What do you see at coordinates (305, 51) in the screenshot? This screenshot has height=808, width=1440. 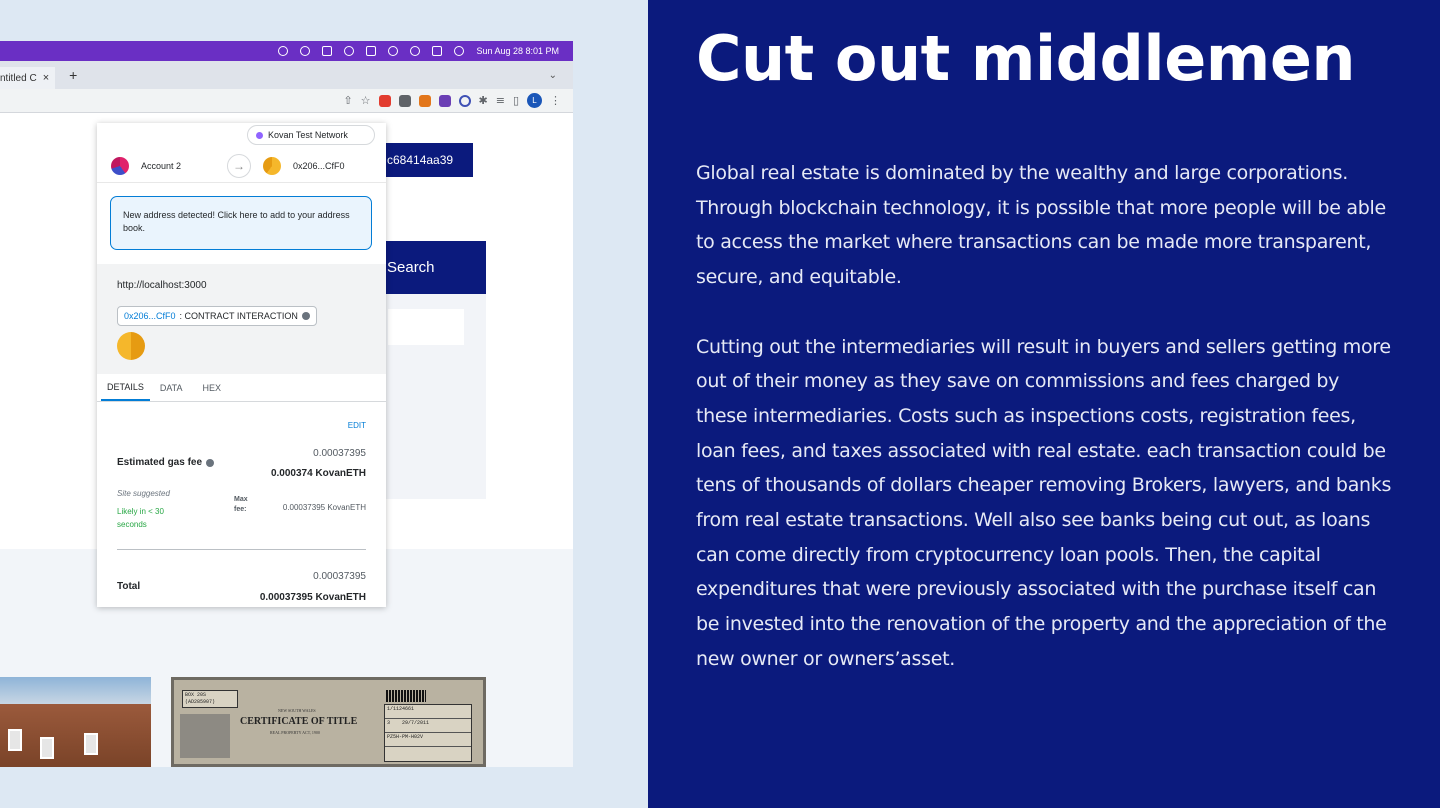 I see `minus-circle-icon` at bounding box center [305, 51].